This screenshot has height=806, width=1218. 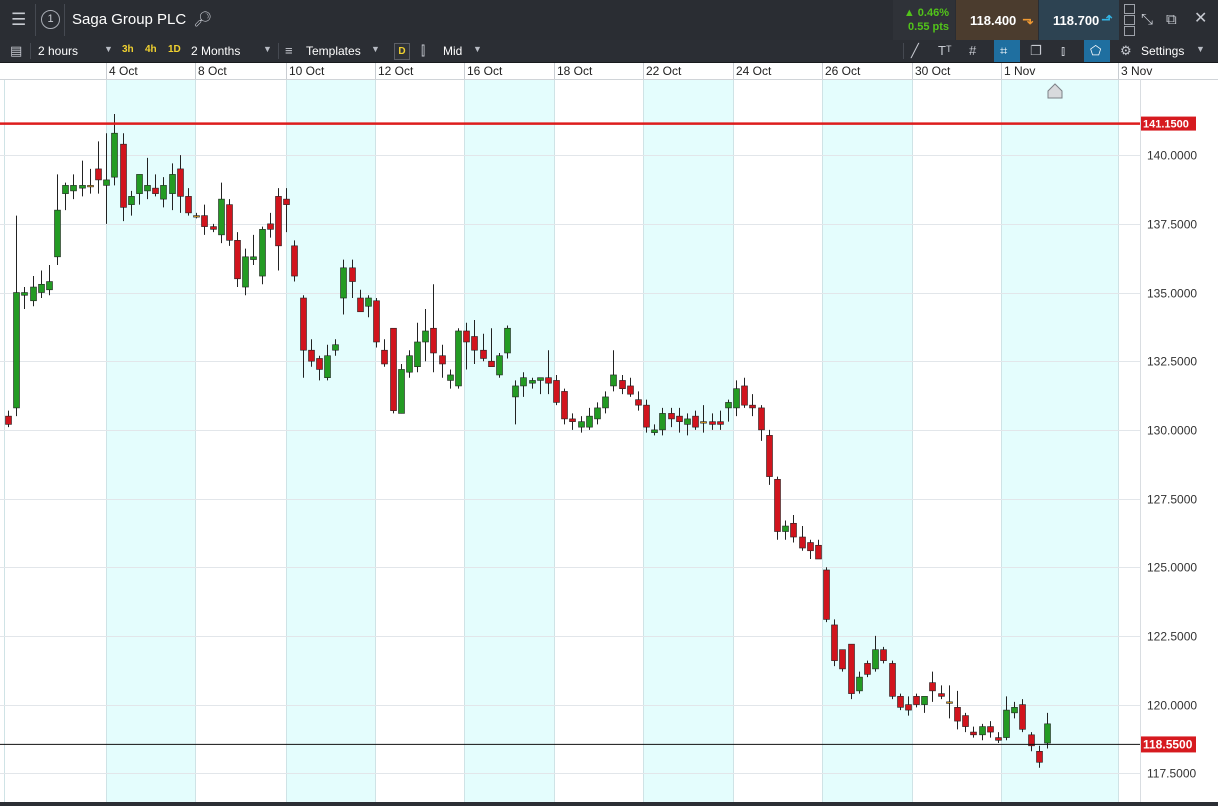 What do you see at coordinates (18, 20) in the screenshot?
I see `menu-icon: ☰` at bounding box center [18, 20].